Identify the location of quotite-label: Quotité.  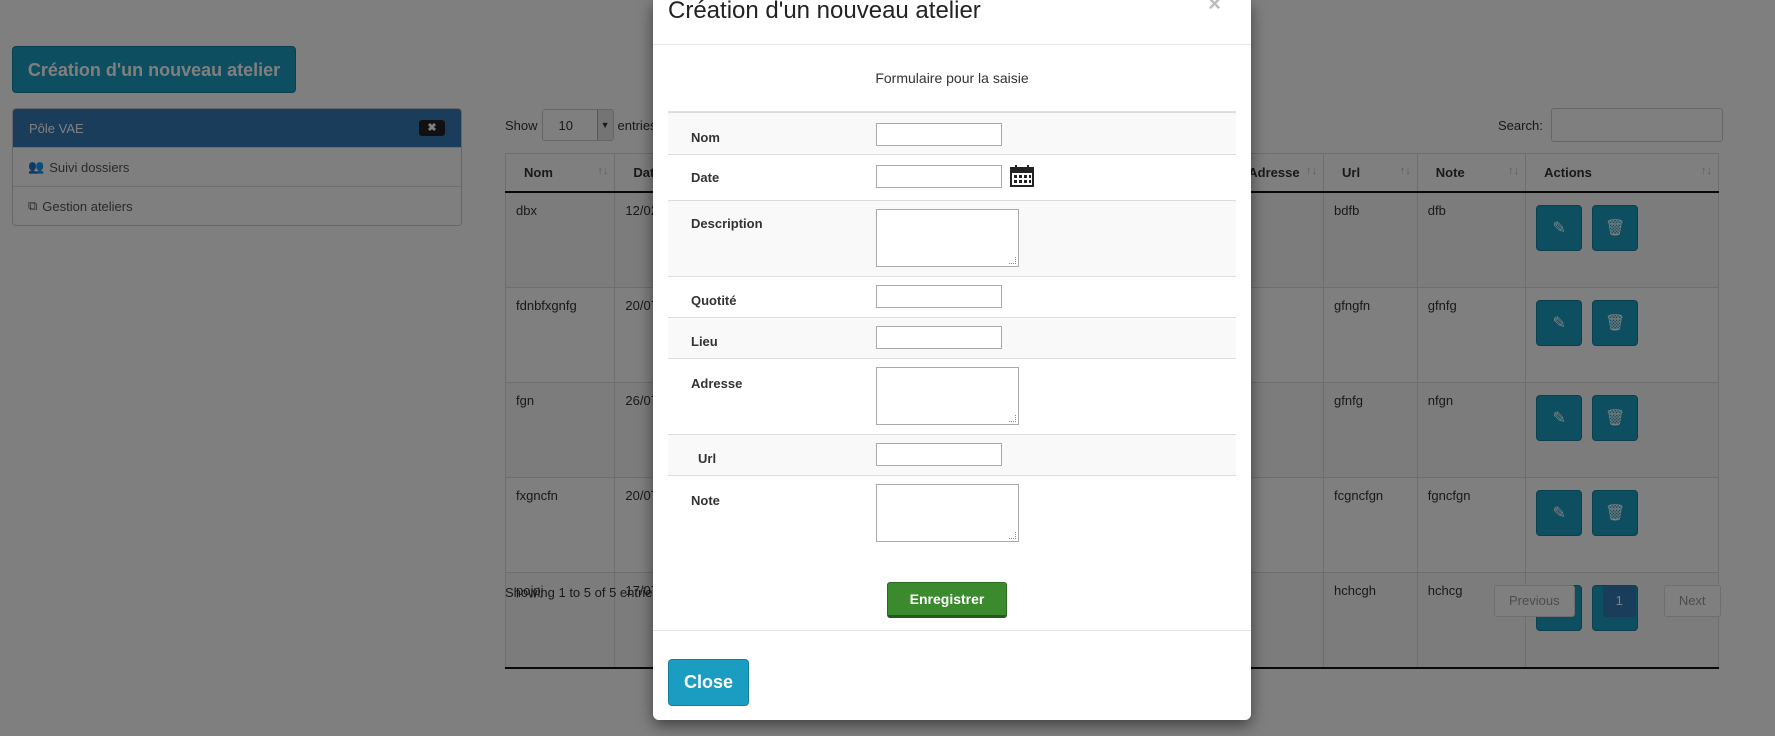
(772, 296).